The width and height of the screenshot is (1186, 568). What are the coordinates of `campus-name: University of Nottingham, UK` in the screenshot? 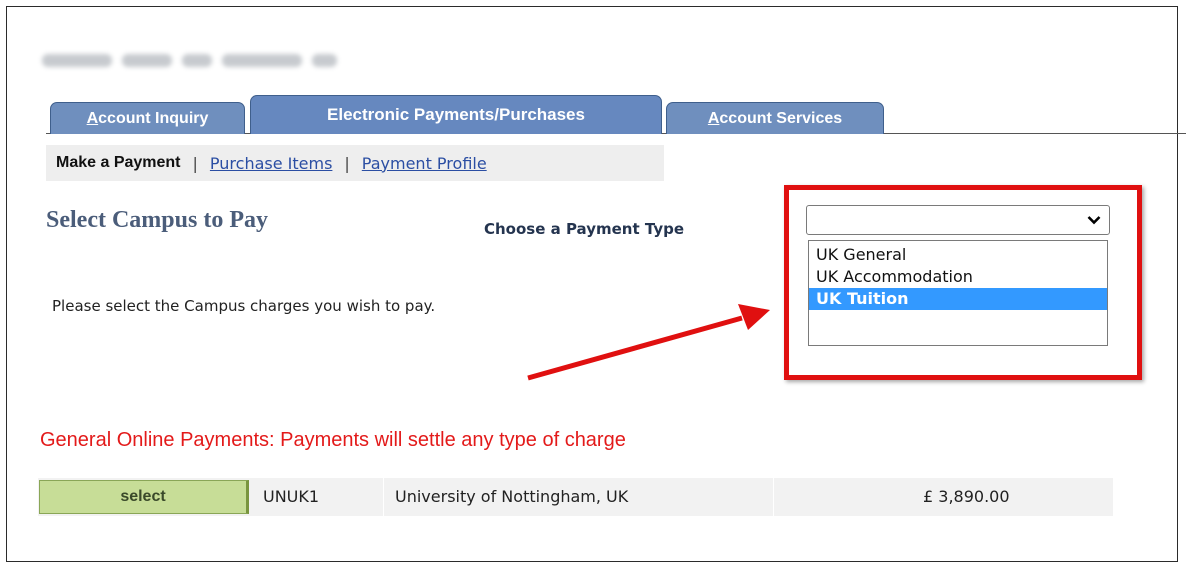 It's located at (512, 496).